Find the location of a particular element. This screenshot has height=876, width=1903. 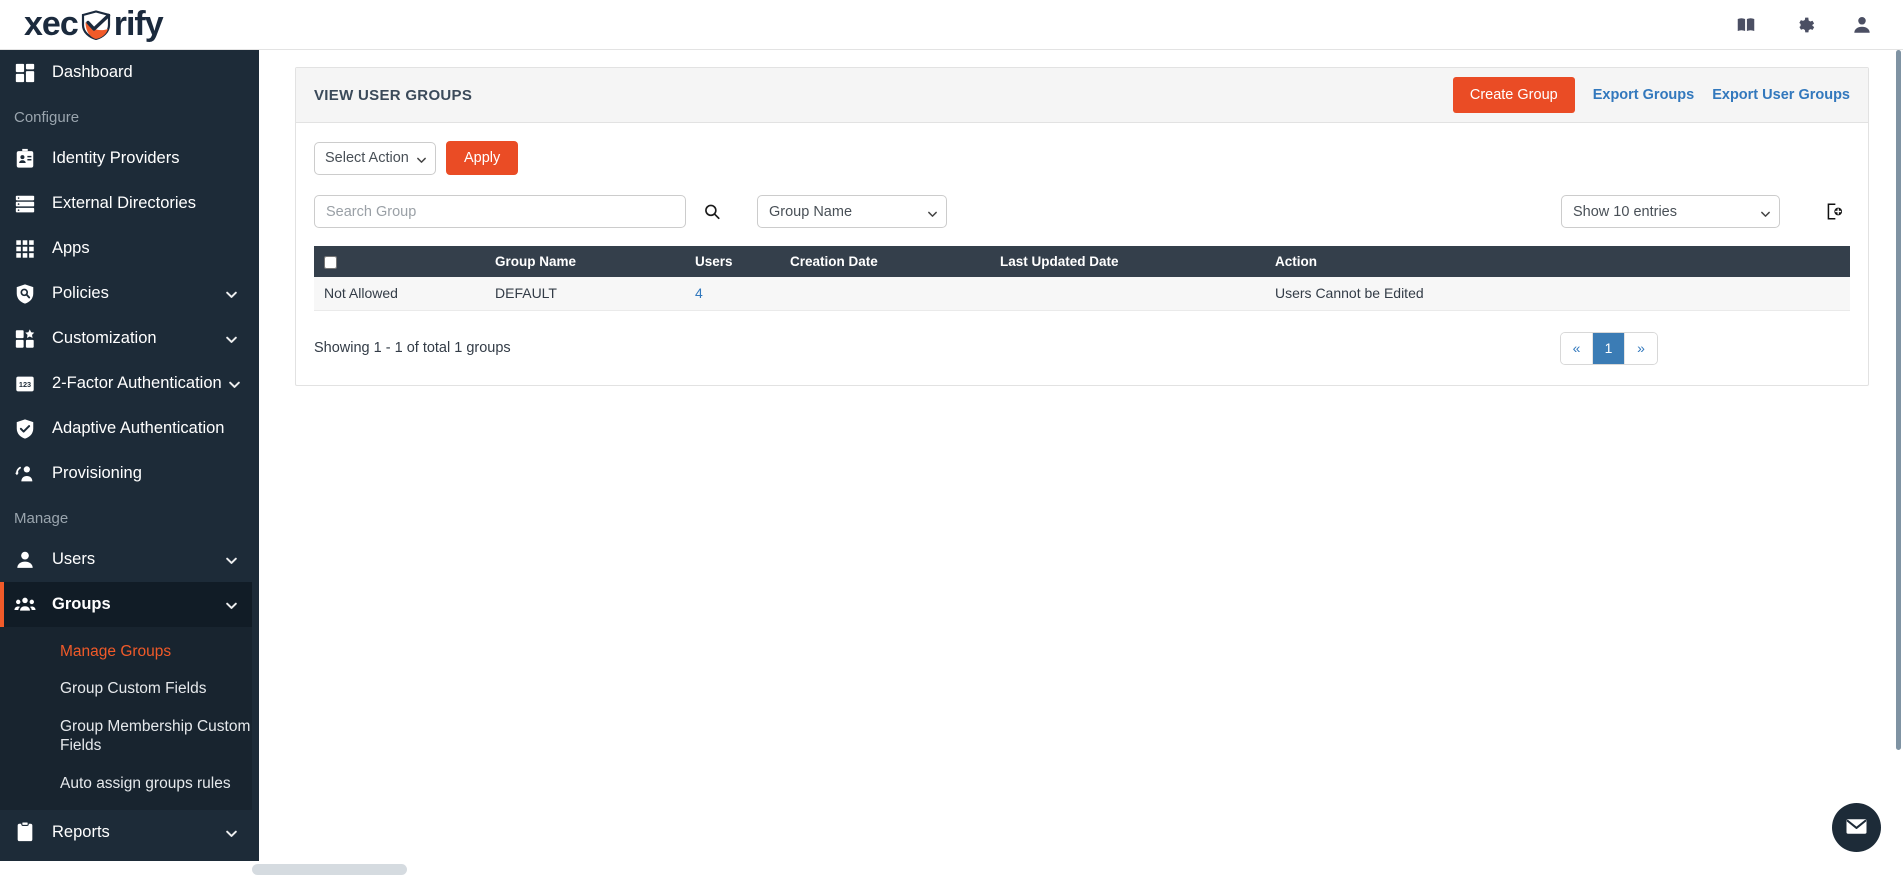

sidebar-item-groups: Groups is located at coordinates (126, 604).